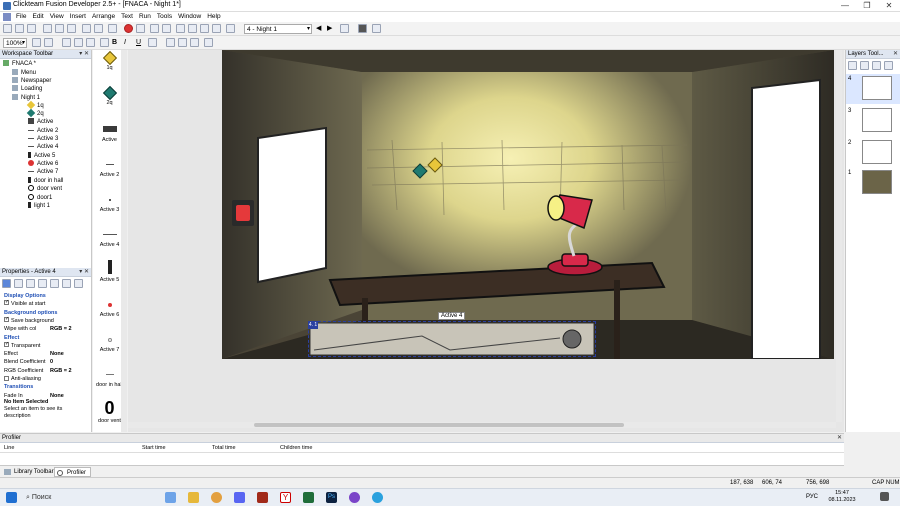 The height and width of the screenshot is (506, 900). What do you see at coordinates (40, 122) in the screenshot?
I see `tree-object: Active` at bounding box center [40, 122].